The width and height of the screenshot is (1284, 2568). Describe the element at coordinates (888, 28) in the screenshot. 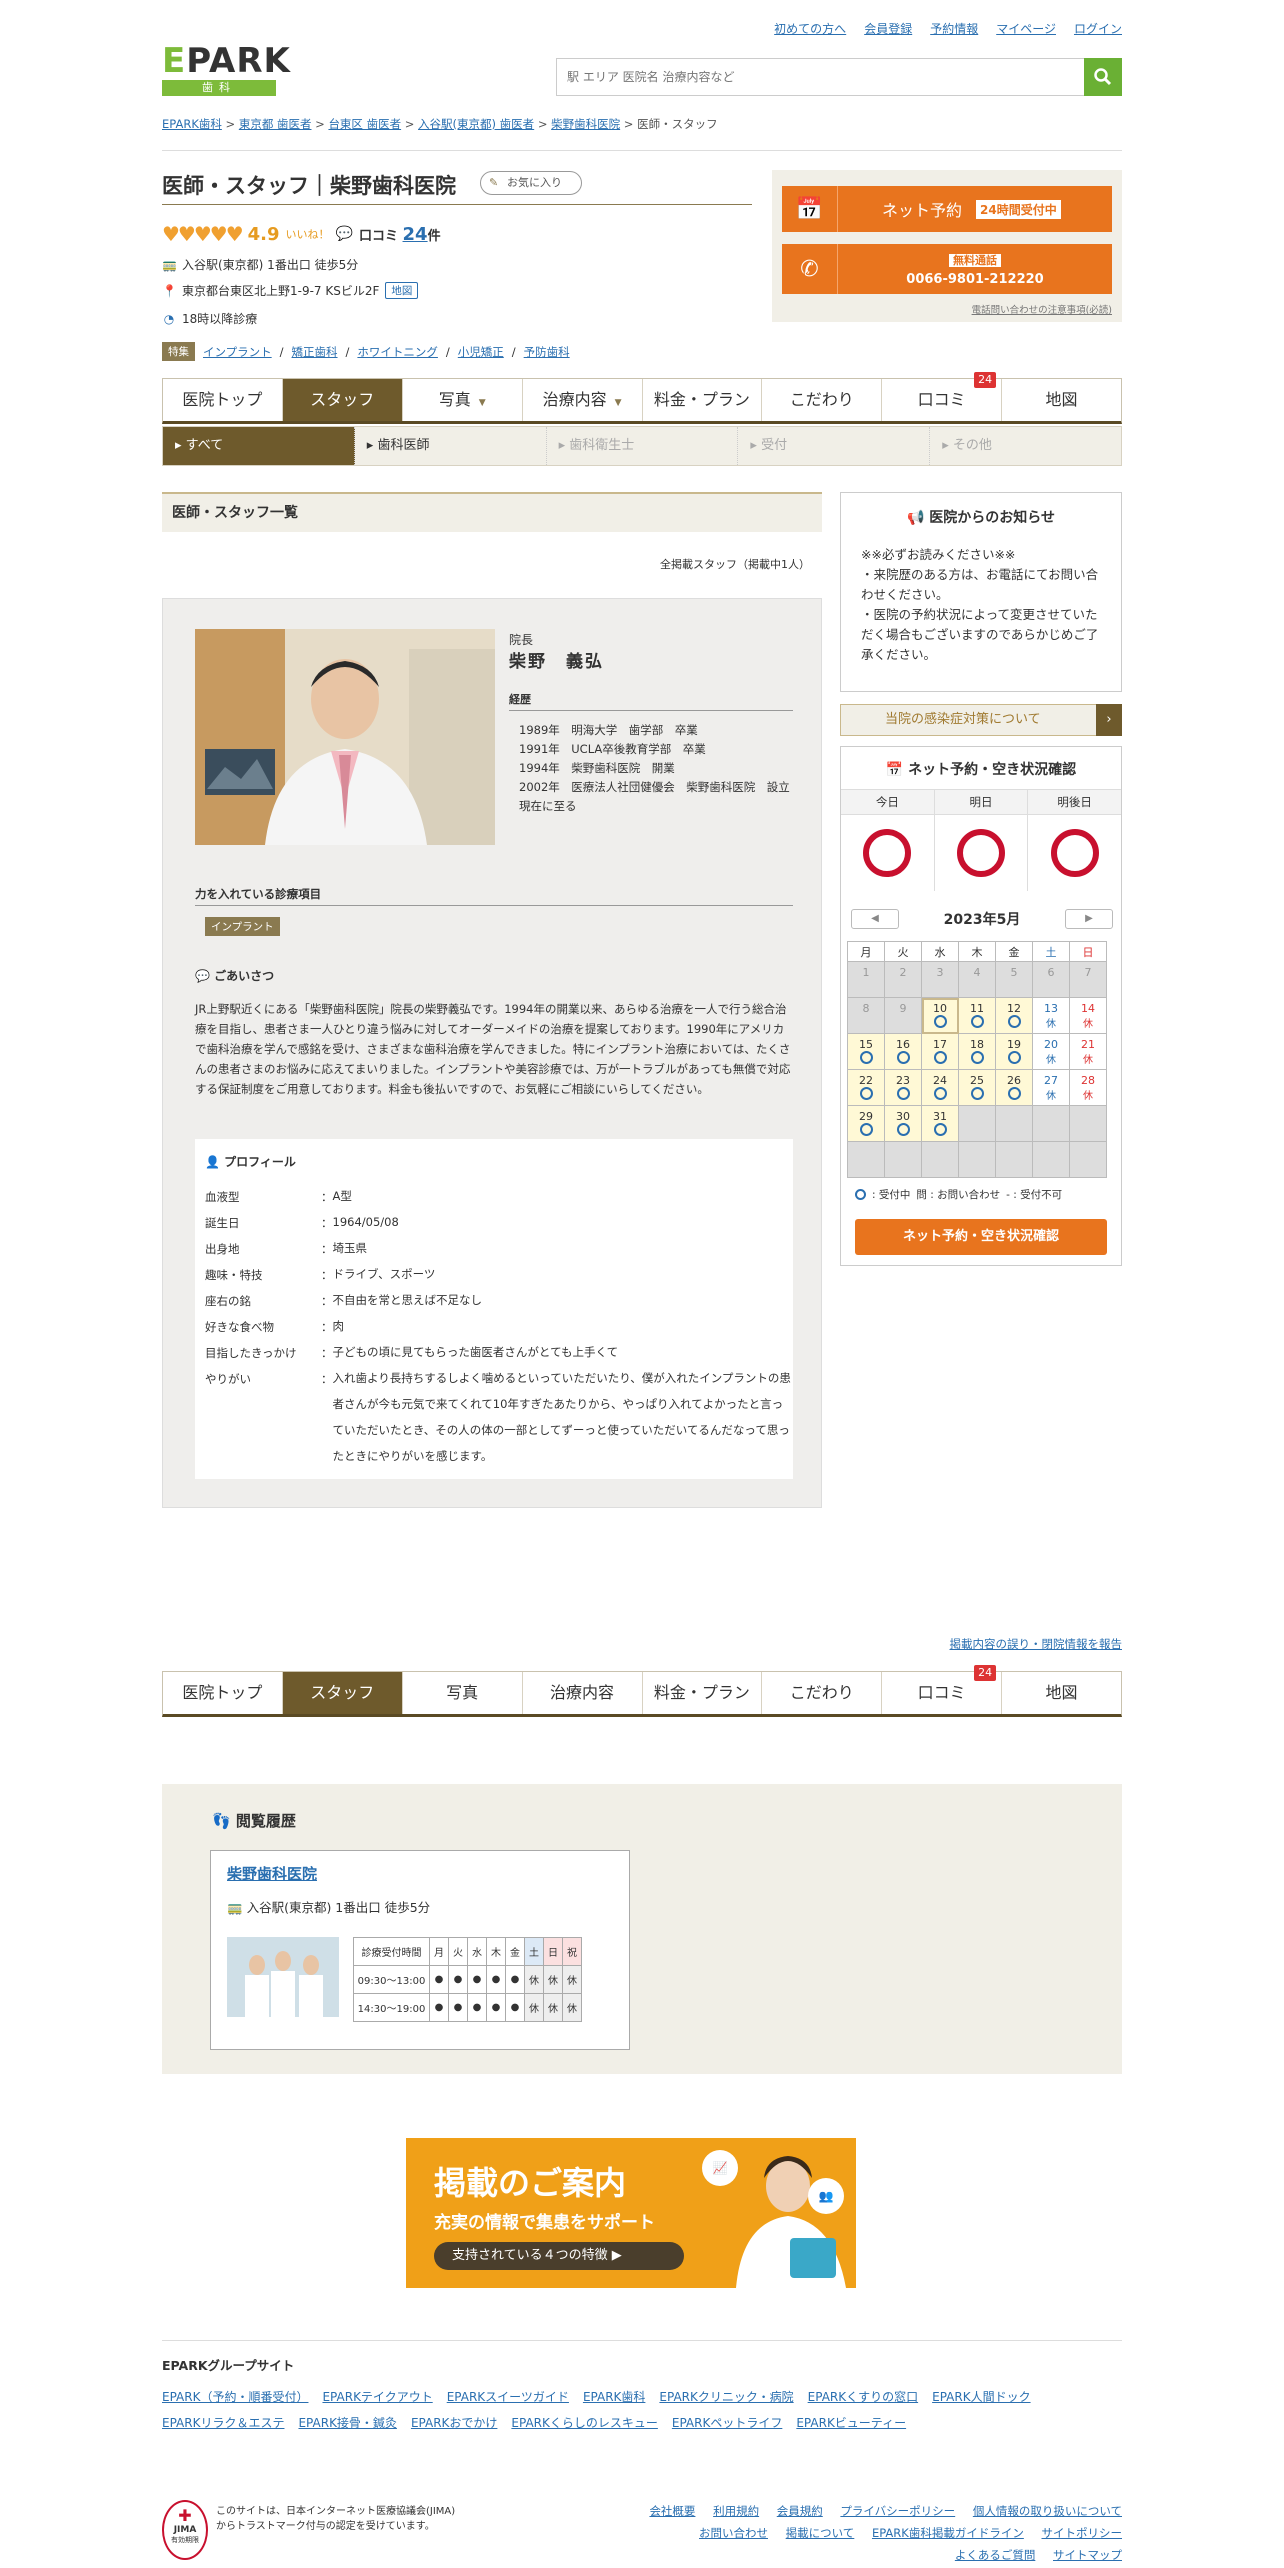

I see `link-register: 会員登録` at that location.